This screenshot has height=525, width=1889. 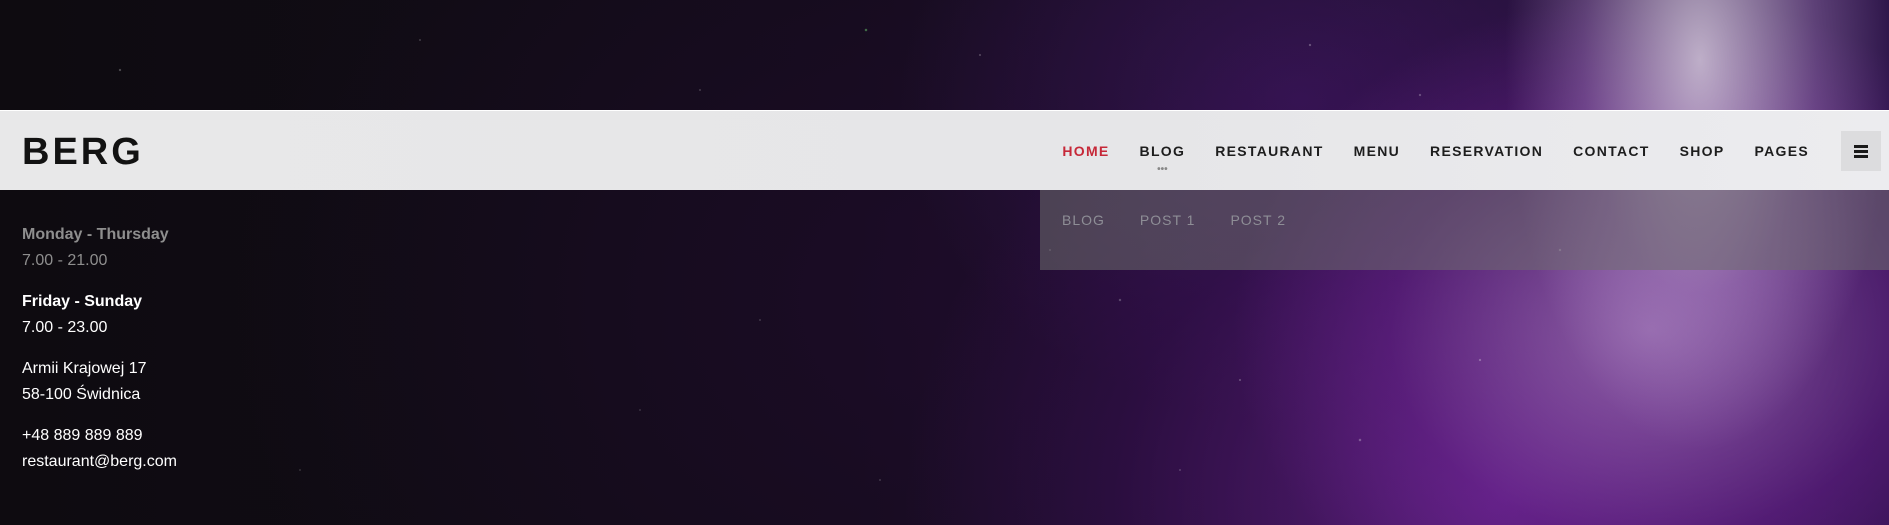 I want to click on nav-item-blog: BLOG •••, so click(x=1162, y=159).